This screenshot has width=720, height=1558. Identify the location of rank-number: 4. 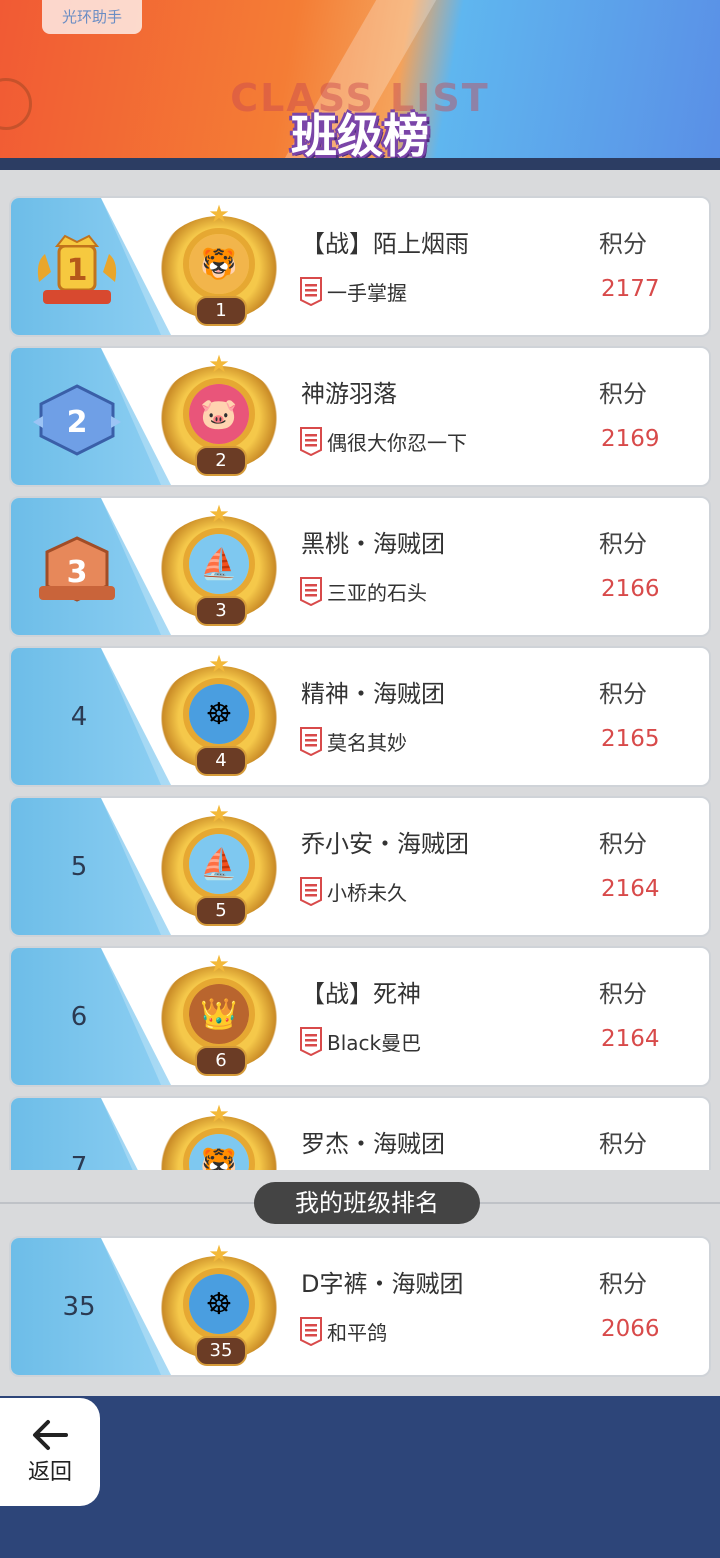
(79, 716).